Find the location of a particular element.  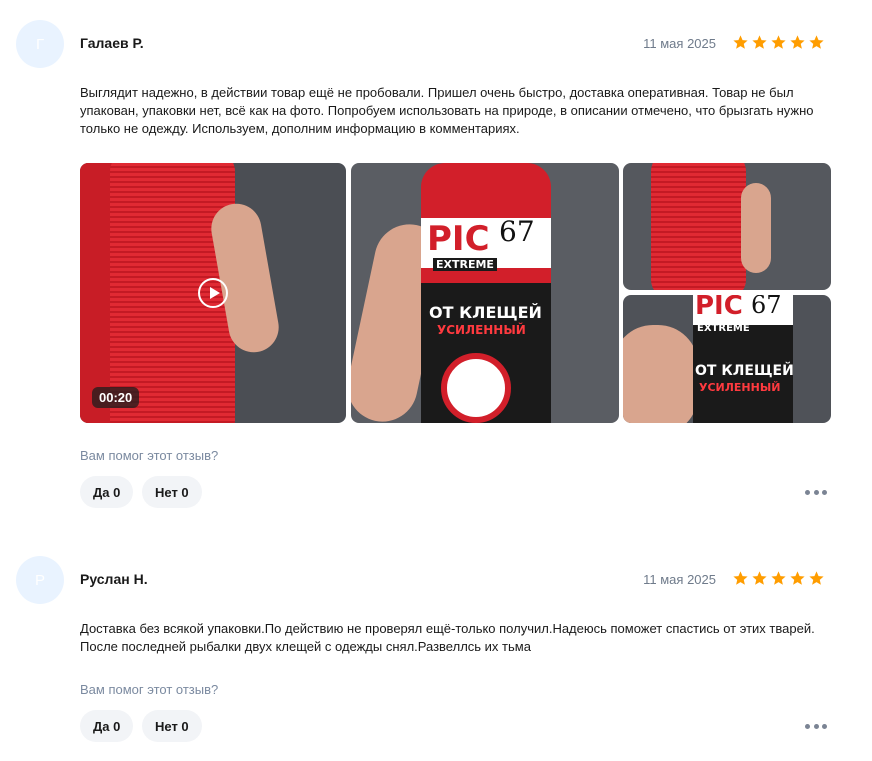

play-icon is located at coordinates (213, 293).